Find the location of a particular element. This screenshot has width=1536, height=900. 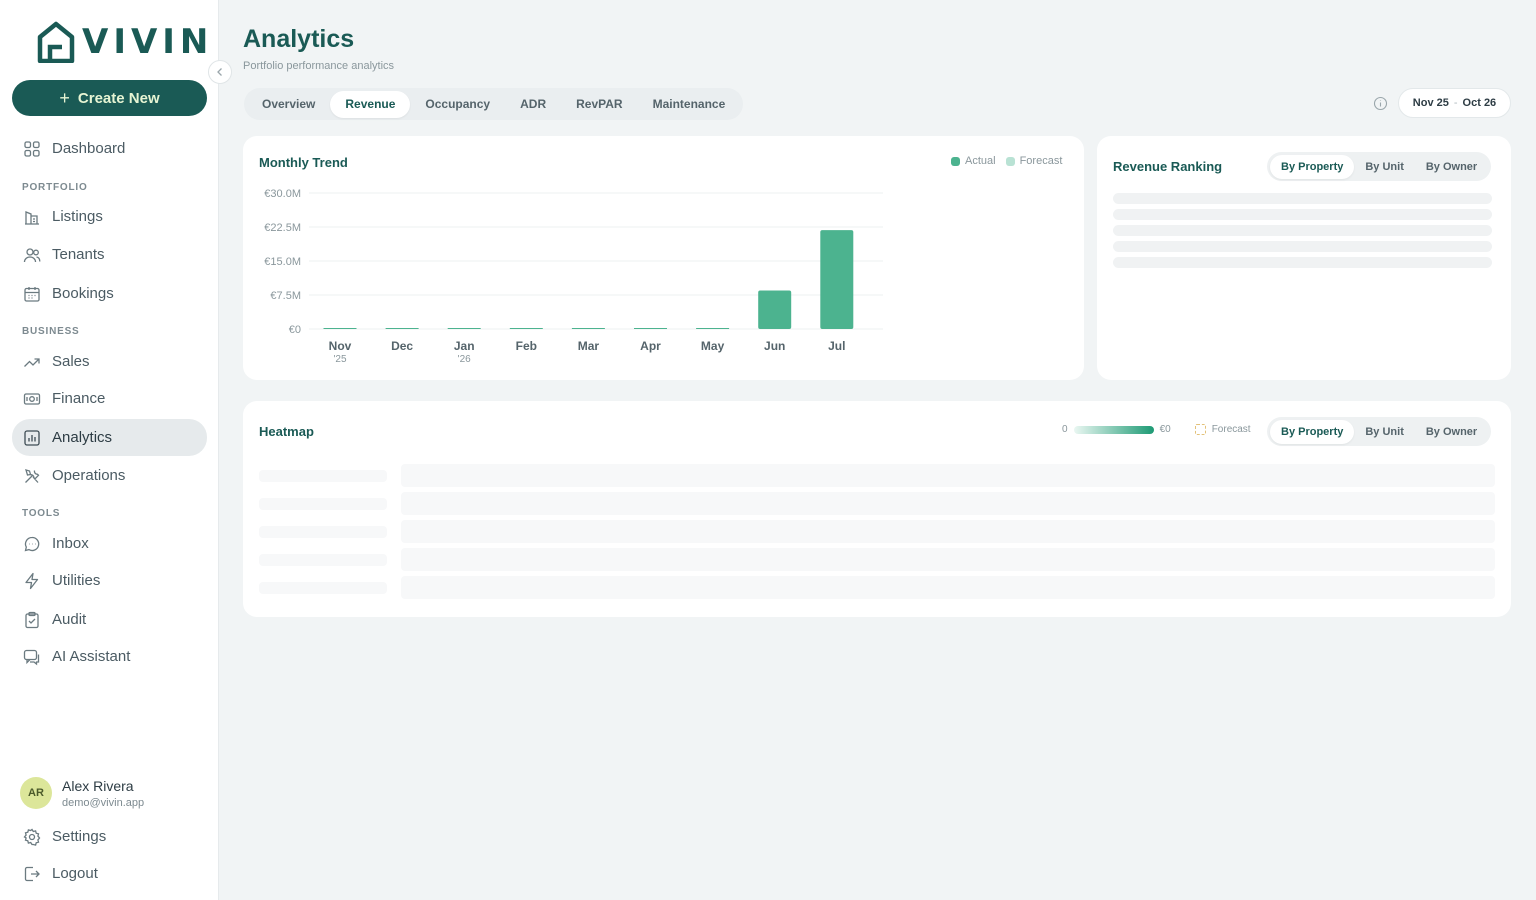

chevron-left-icon is located at coordinates (219, 72).